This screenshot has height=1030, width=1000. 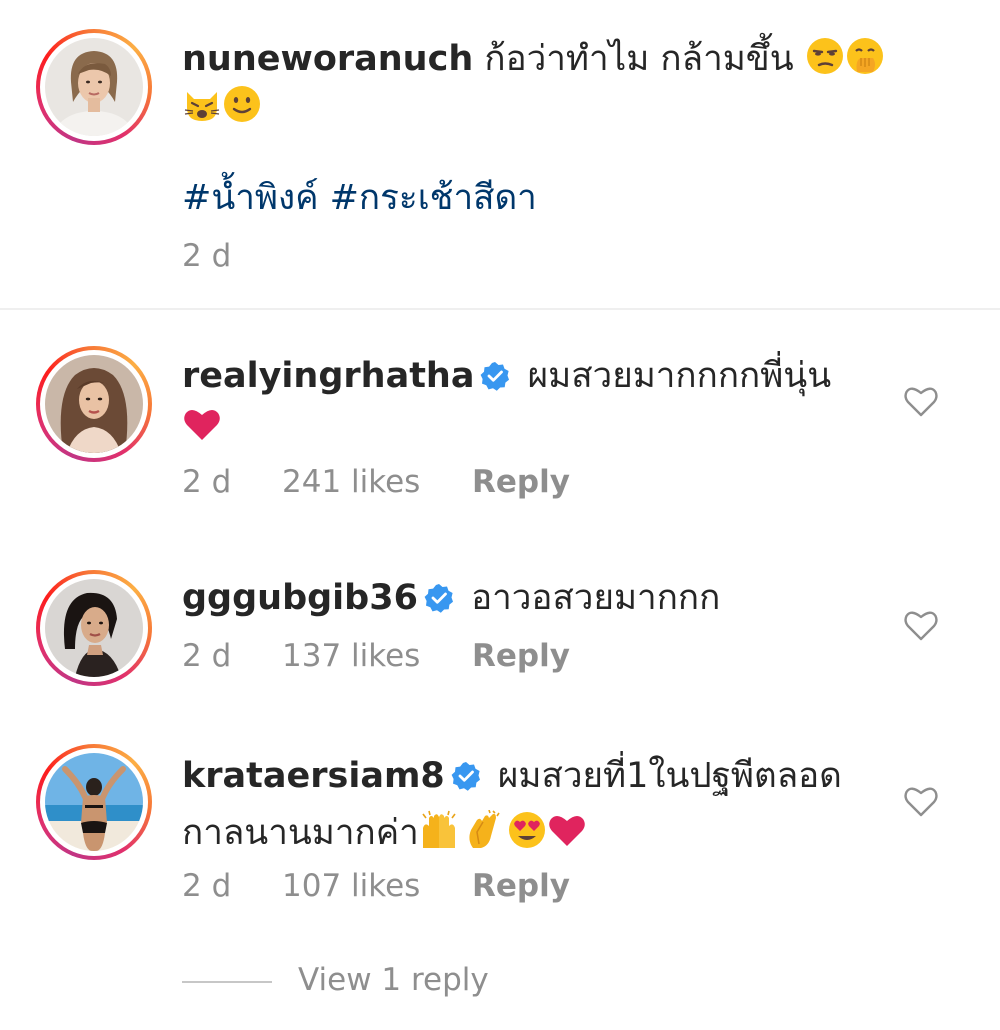 What do you see at coordinates (300, 598) in the screenshot?
I see `username: gggubgib36` at bounding box center [300, 598].